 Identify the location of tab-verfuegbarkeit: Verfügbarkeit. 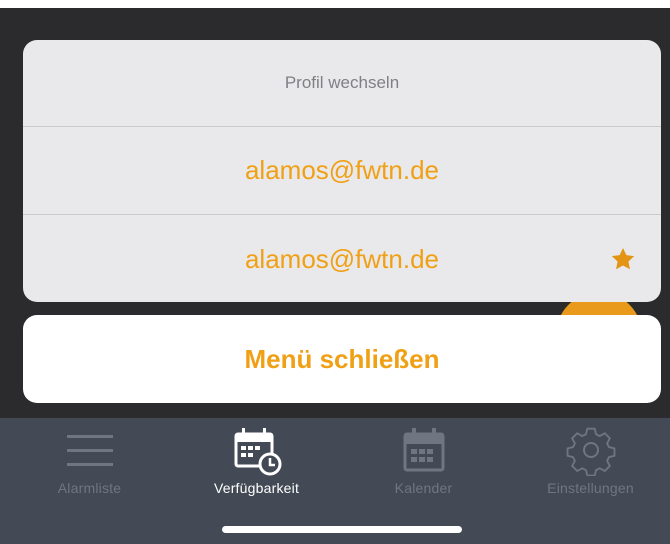
(256, 463).